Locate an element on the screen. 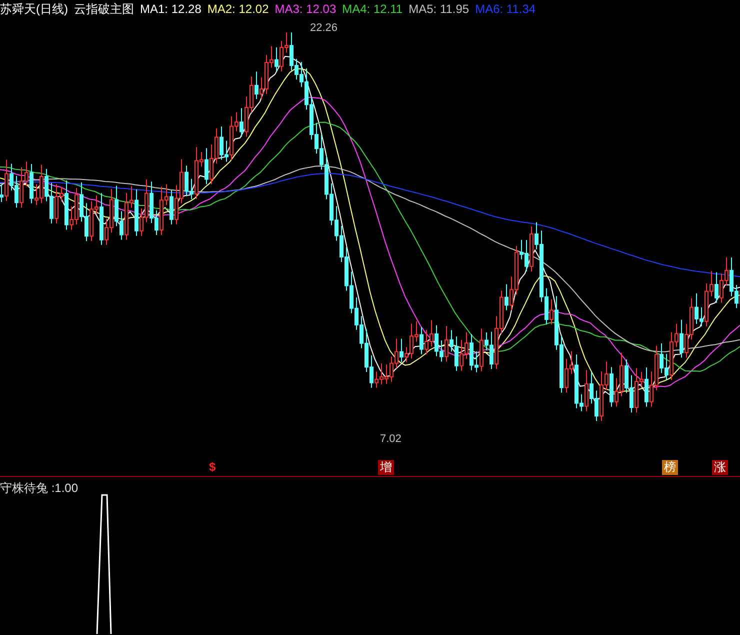 This screenshot has width=740, height=635. signal-marker: 增 is located at coordinates (386, 467).